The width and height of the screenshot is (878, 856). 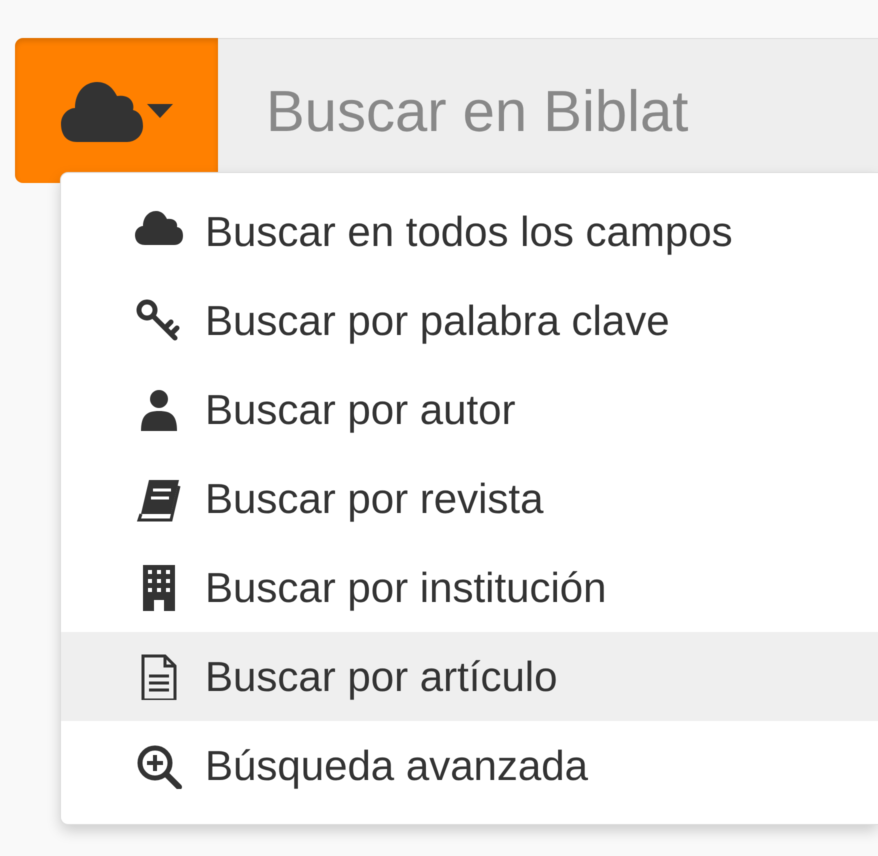 I want to click on menu-item: Buscar por artículo, so click(x=469, y=676).